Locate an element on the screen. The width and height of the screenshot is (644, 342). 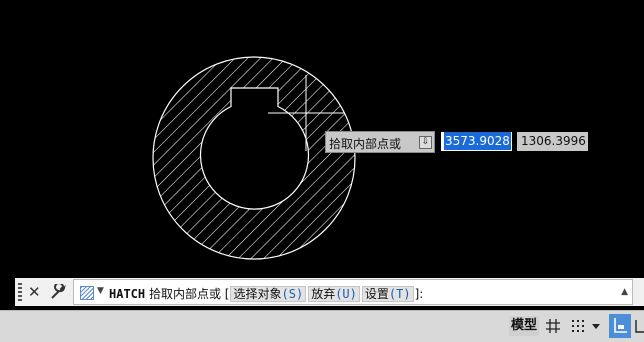
option-key: (U) is located at coordinates (346, 294).